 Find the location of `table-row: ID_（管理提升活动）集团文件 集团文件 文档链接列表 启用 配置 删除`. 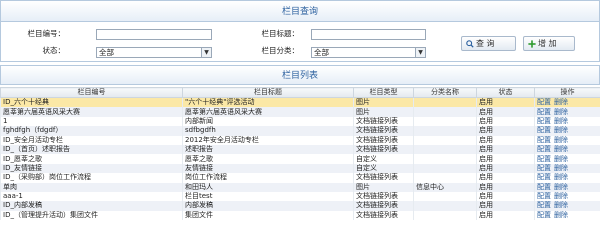

table-row: ID_（管理提升活动）集团文件 集团文件 文档链接列表 启用 配置 删除 is located at coordinates (300, 215).